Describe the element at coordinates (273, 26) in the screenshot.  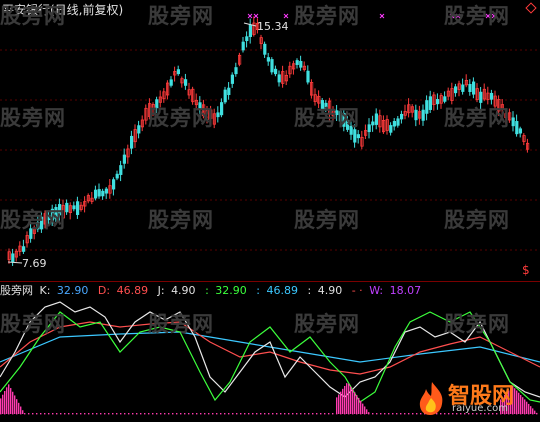
I see `high-price-label: 15.34` at that location.